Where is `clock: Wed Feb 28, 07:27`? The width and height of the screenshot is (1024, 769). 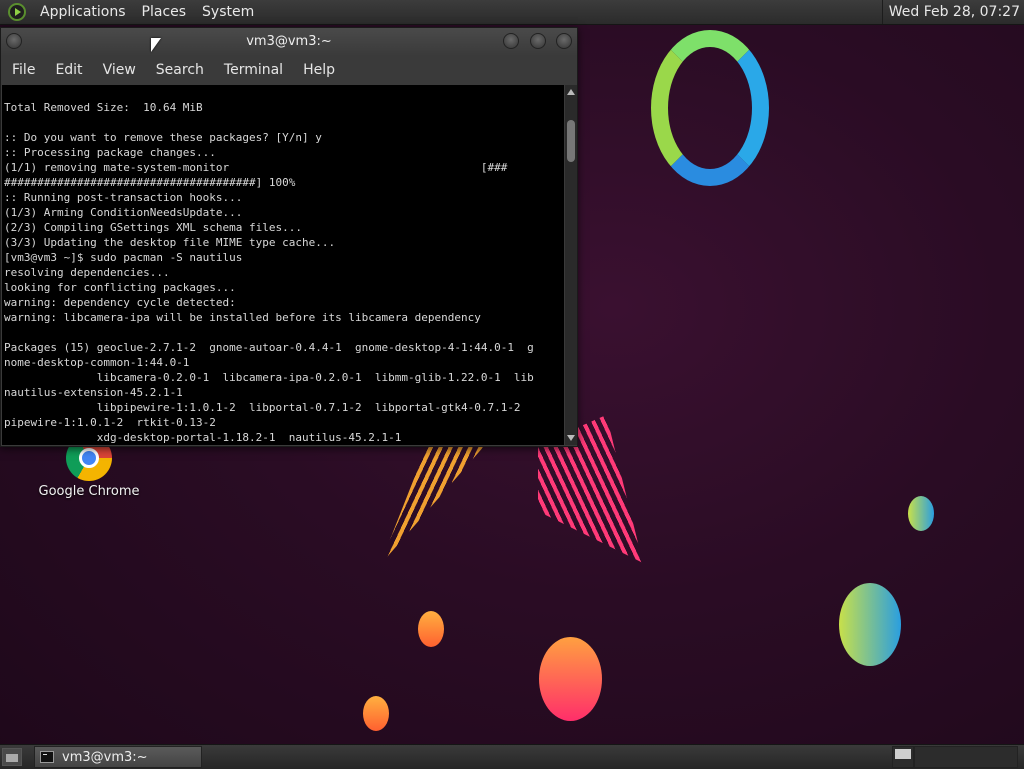
clock: Wed Feb 28, 07:27 is located at coordinates (952, 12).